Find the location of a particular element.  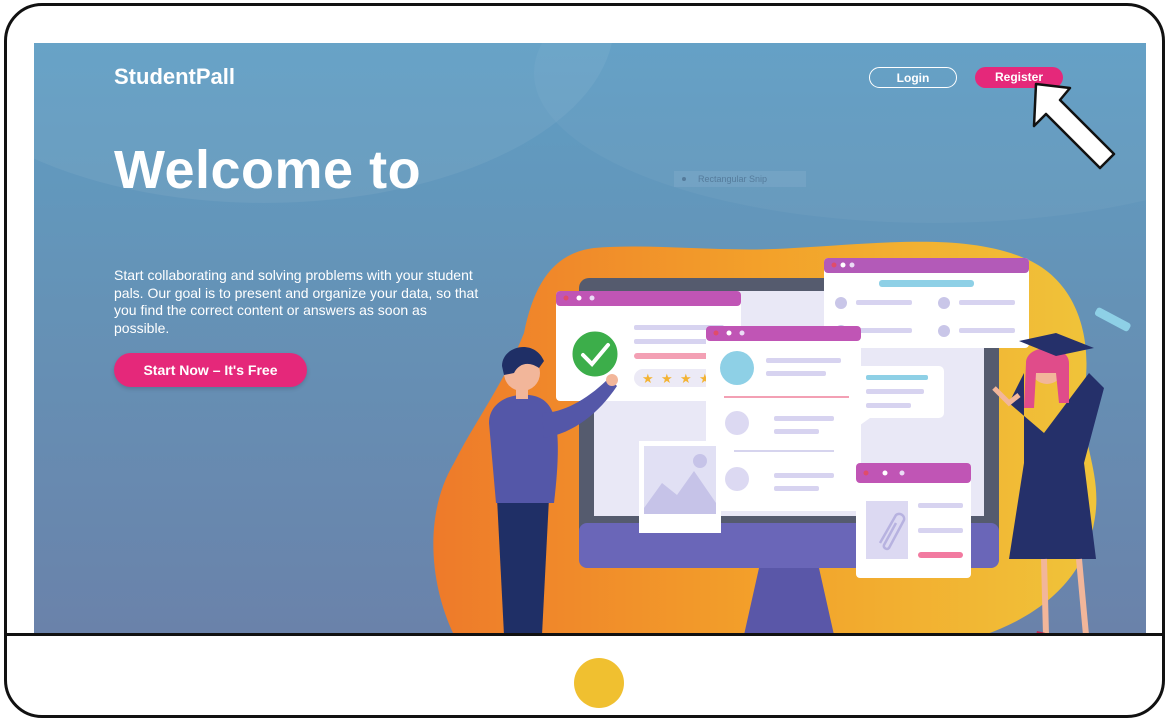

device-bezel-divider is located at coordinates (584, 634).